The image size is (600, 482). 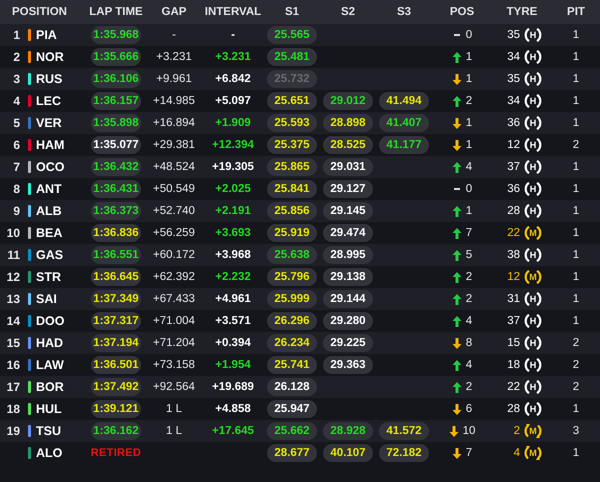 What do you see at coordinates (513, 145) in the screenshot?
I see `tyre-laps: 12` at bounding box center [513, 145].